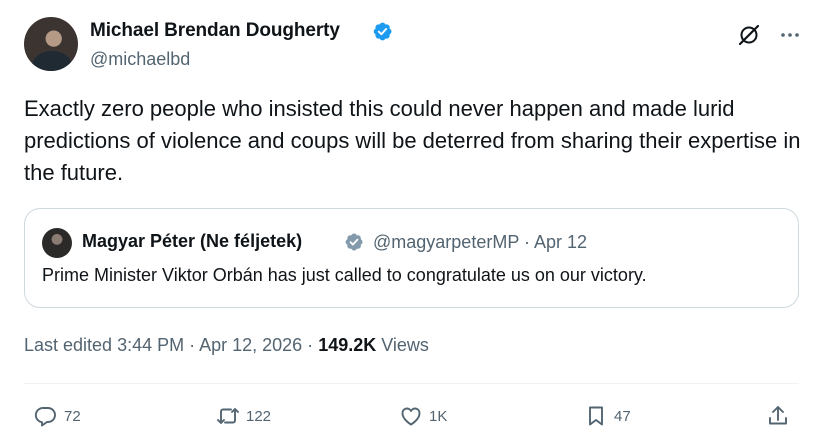  I want to click on quoted-avatar, so click(57, 243).